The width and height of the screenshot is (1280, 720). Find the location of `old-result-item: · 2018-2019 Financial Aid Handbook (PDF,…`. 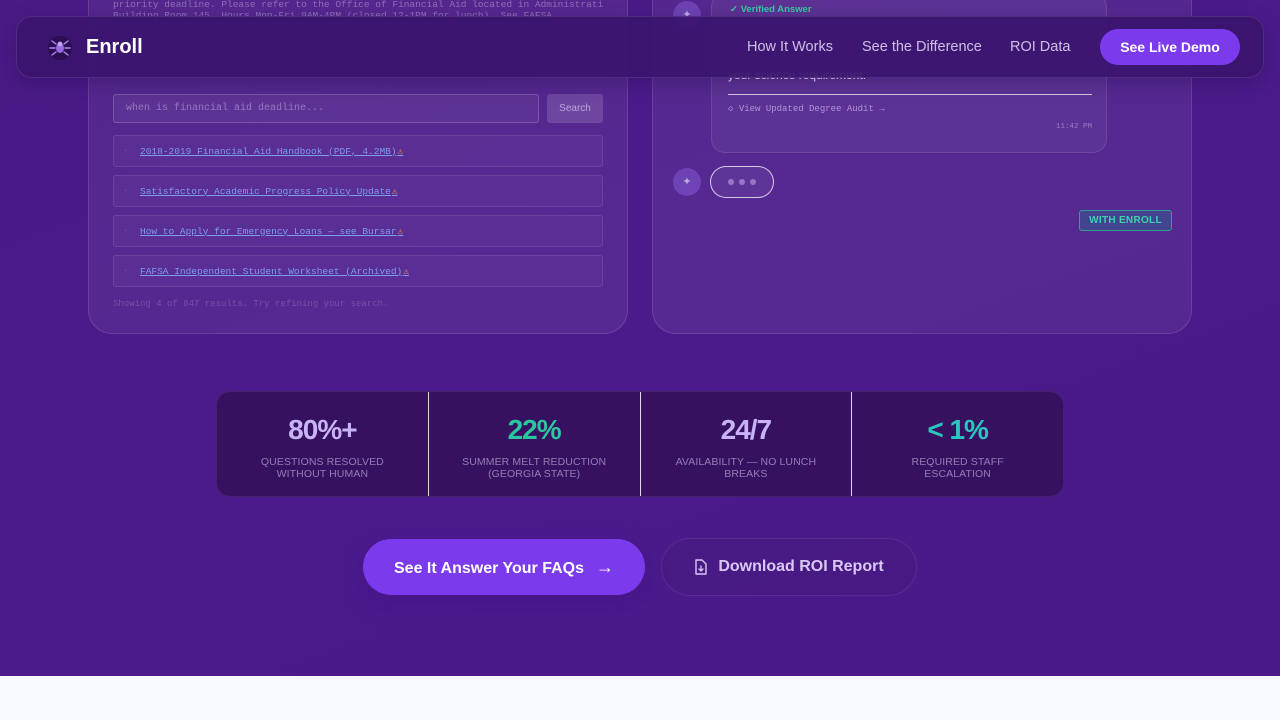

old-result-item: · 2018-2019 Financial Aid Handbook (PDF,… is located at coordinates (358, 151).